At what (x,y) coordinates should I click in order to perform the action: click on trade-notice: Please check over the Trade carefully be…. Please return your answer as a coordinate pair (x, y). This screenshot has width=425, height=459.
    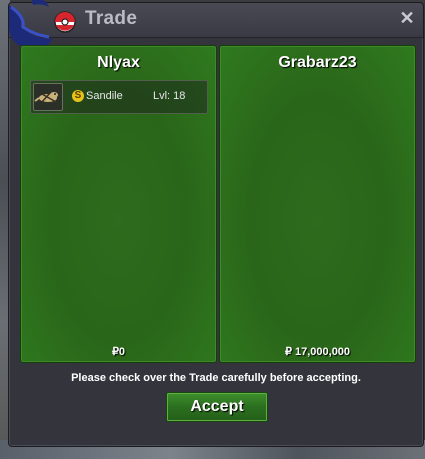
    Looking at the image, I should click on (216, 378).